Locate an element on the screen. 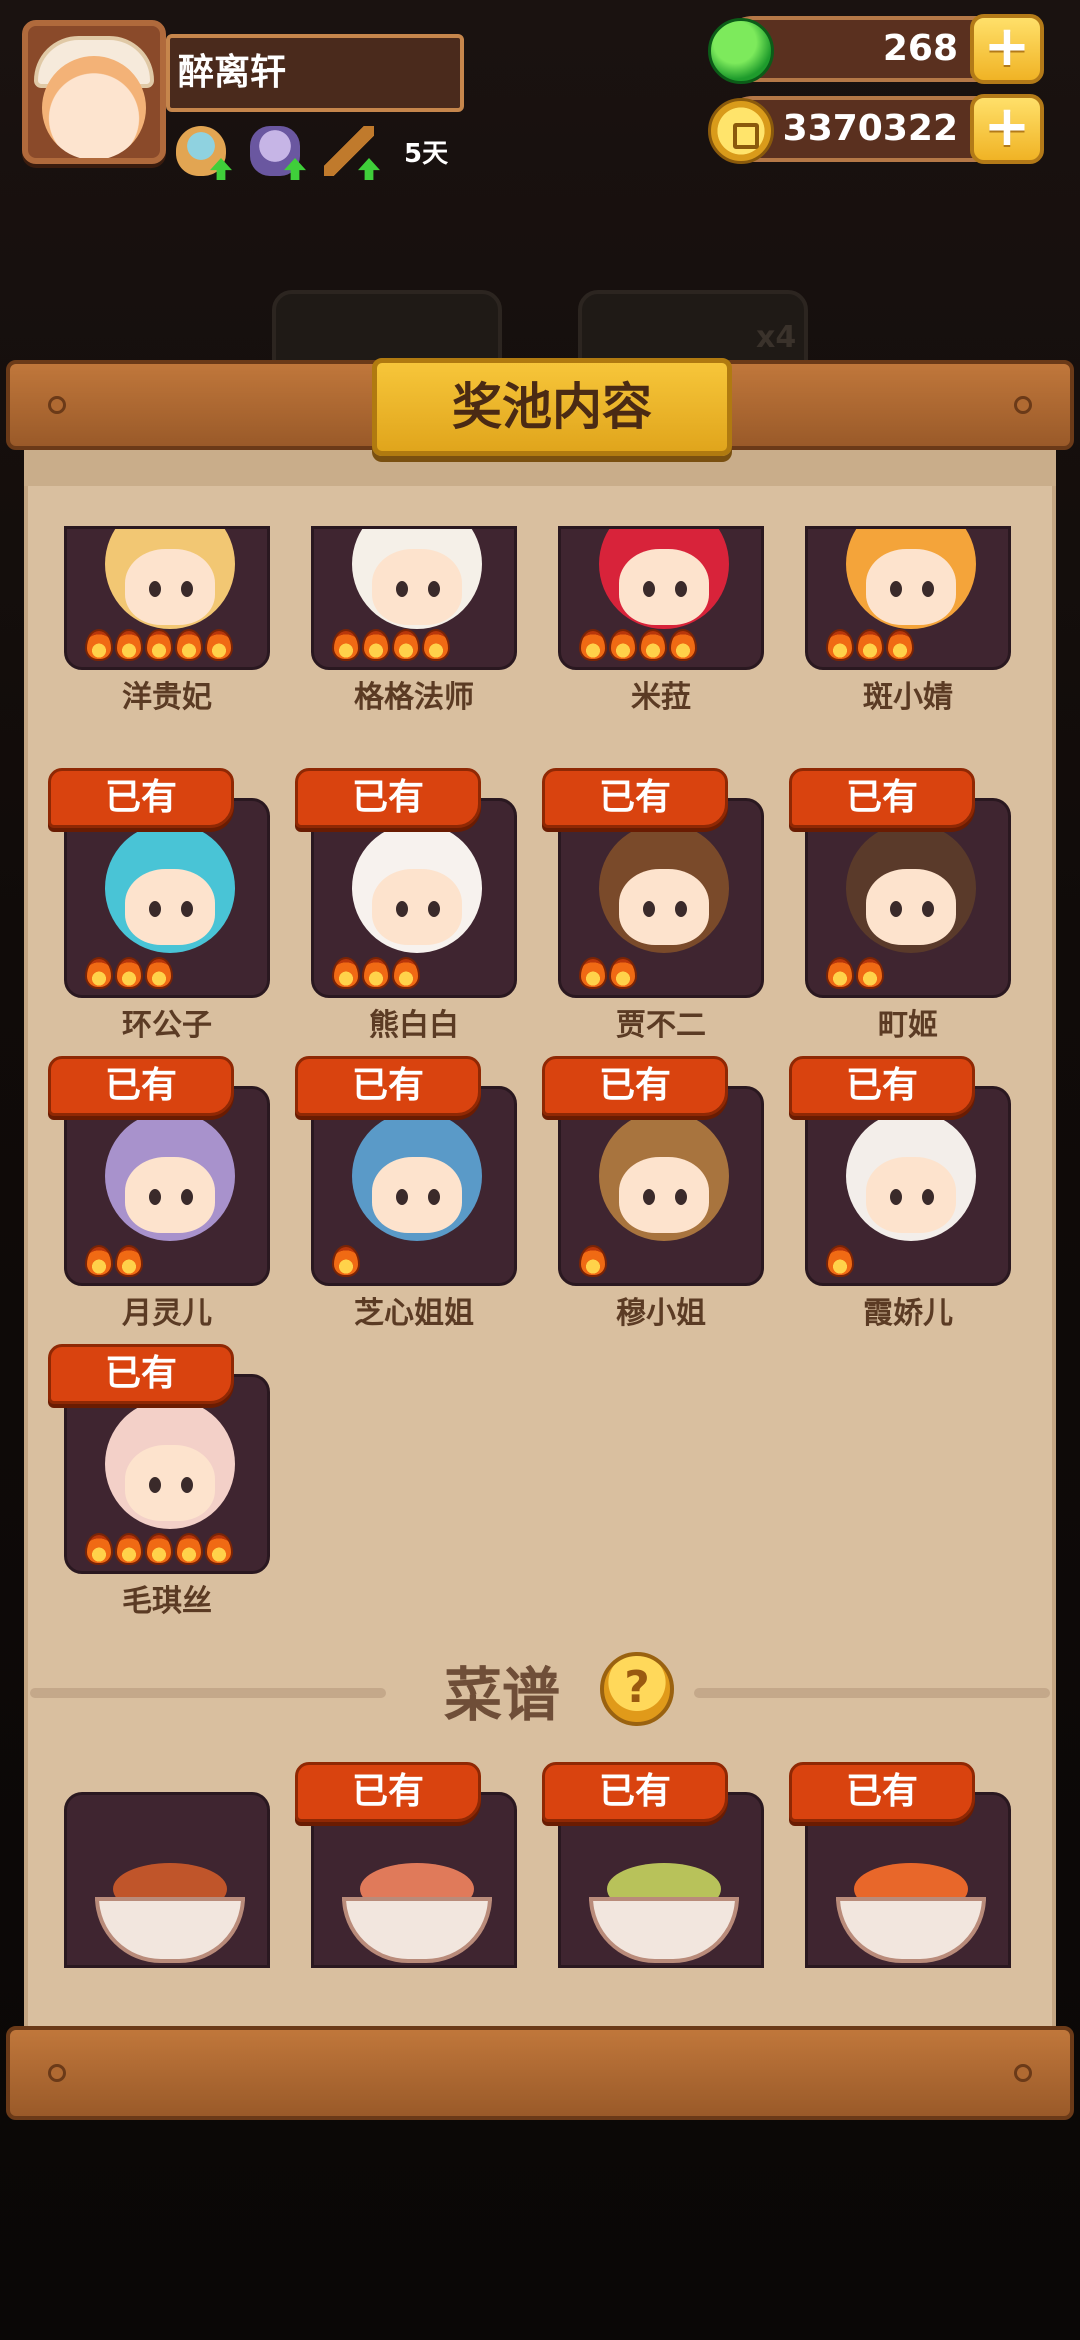 The height and width of the screenshot is (2340, 1080). character-name: 贾不二 is located at coordinates (661, 1025).